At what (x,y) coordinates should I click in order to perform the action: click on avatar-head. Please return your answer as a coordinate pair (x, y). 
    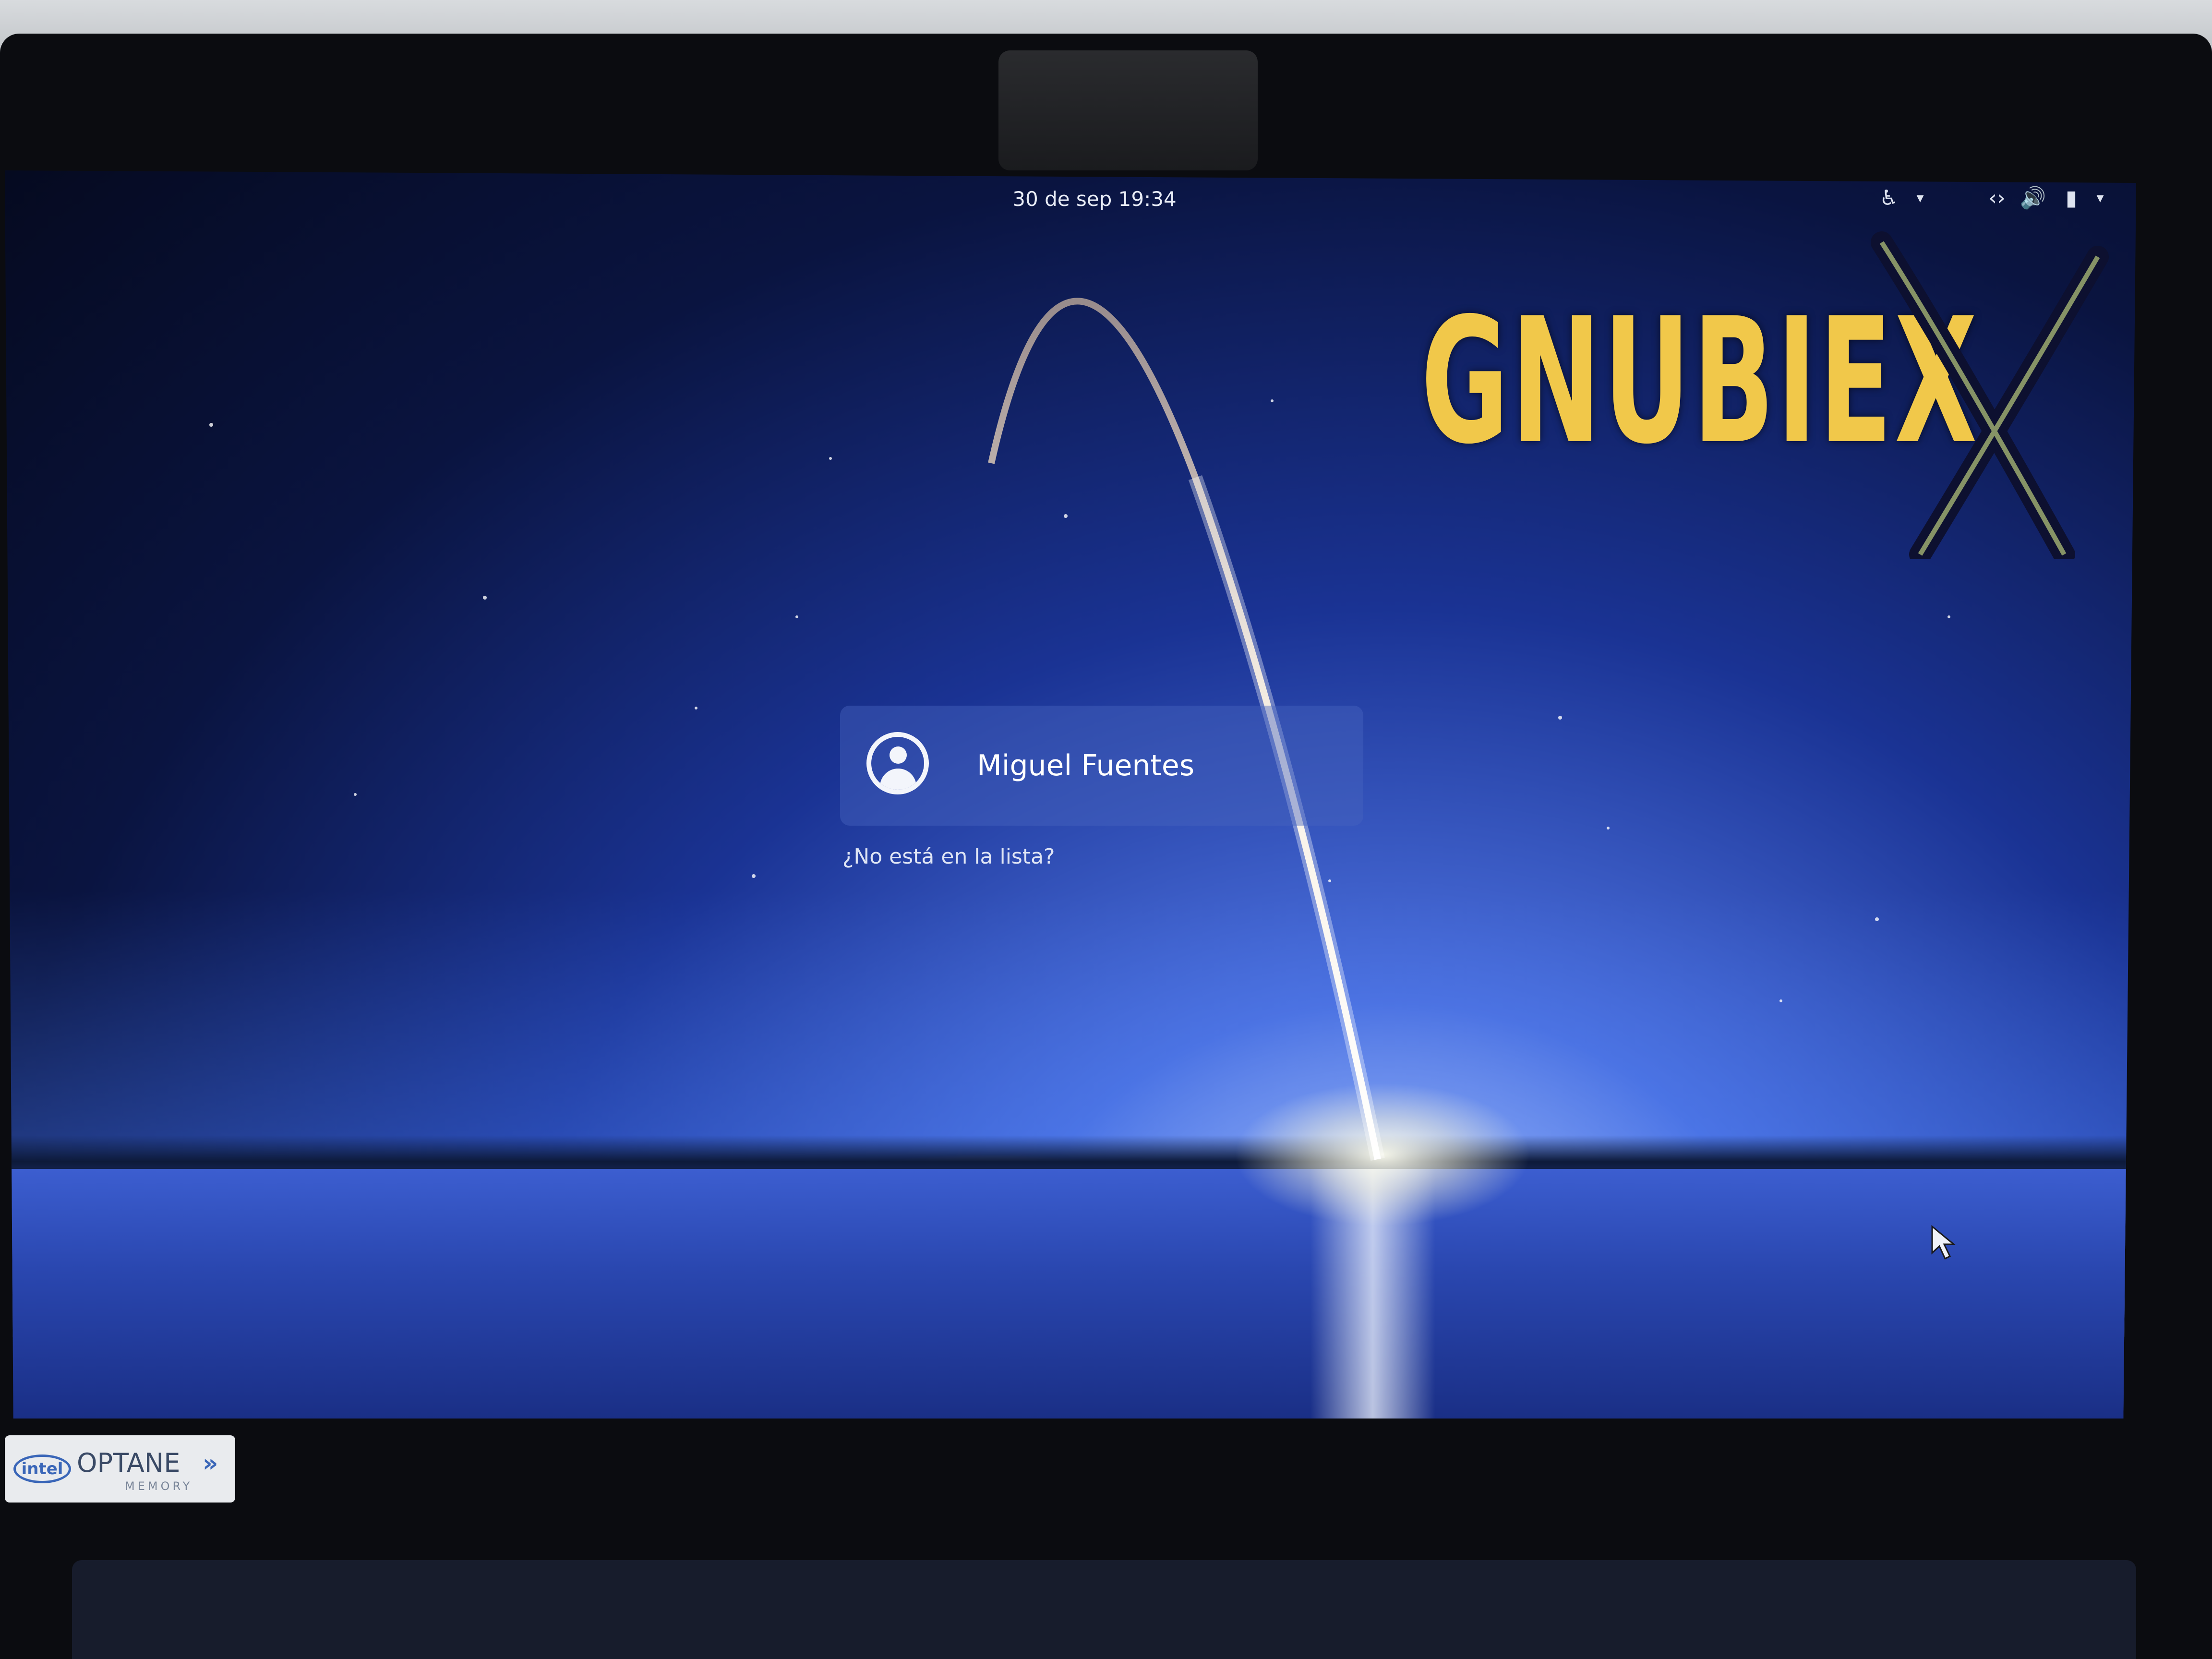
    Looking at the image, I should click on (898, 755).